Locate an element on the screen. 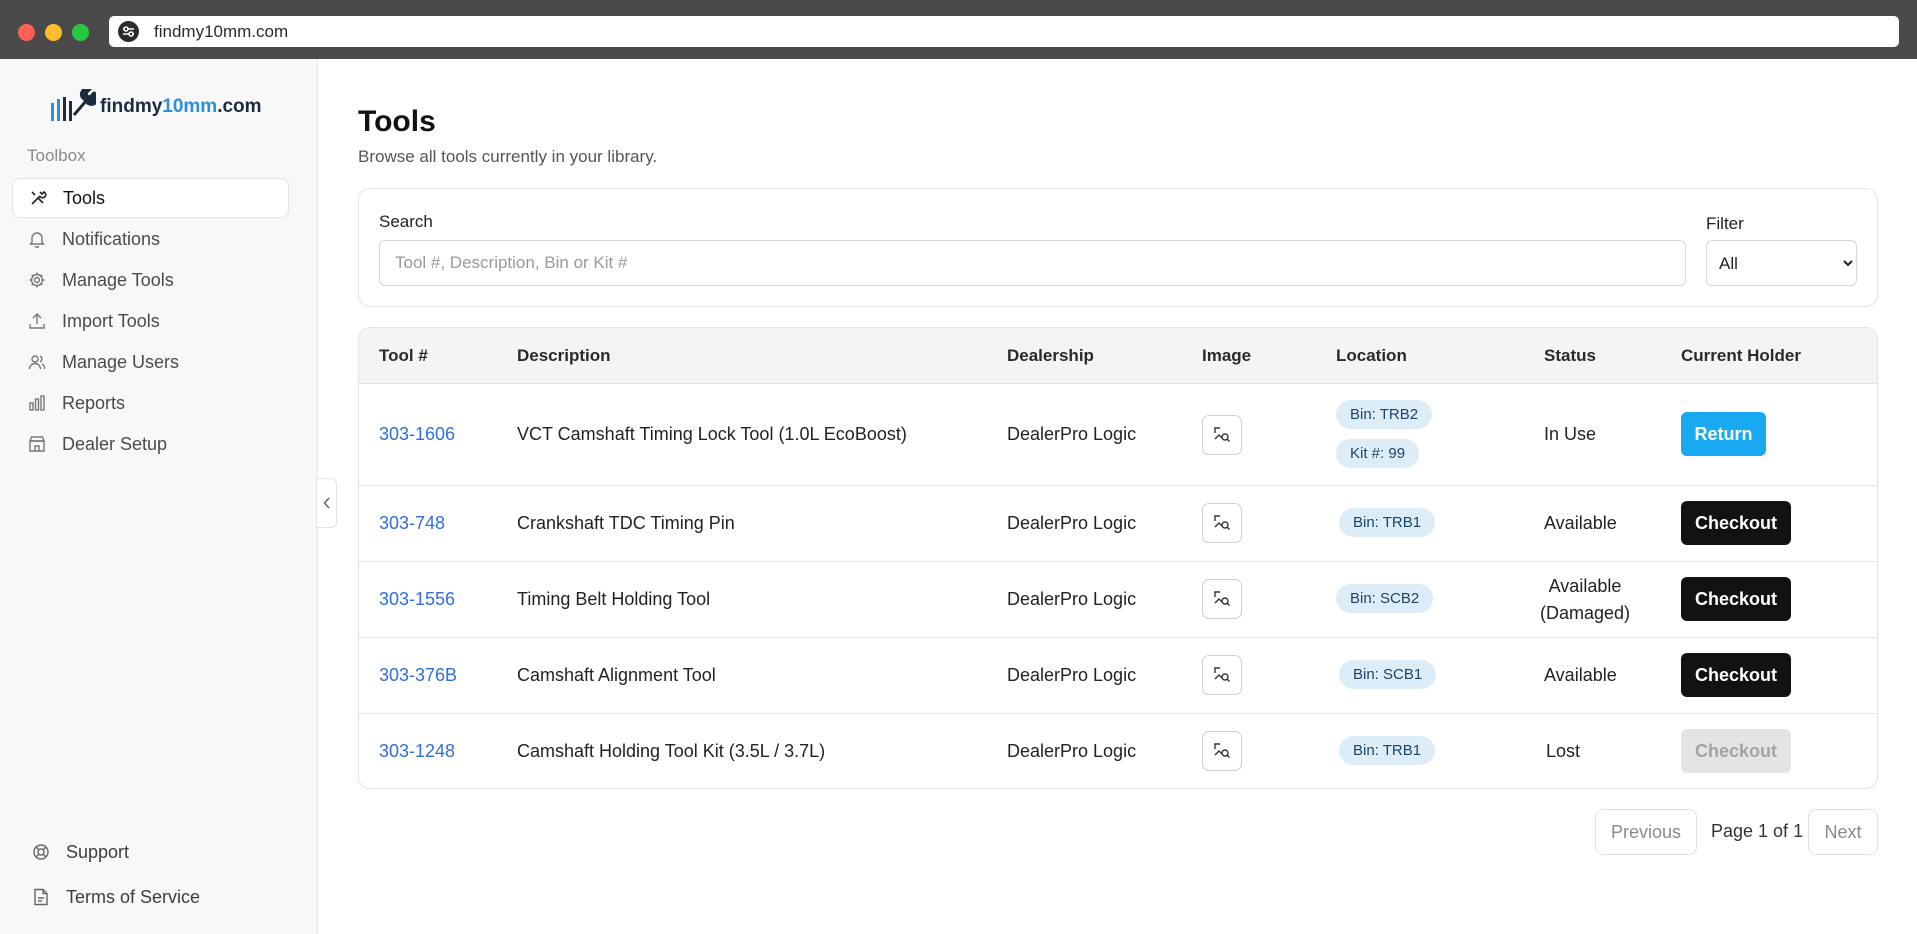 This screenshot has width=1917, height=934. search-card: Search Filter All is located at coordinates (1118, 247).